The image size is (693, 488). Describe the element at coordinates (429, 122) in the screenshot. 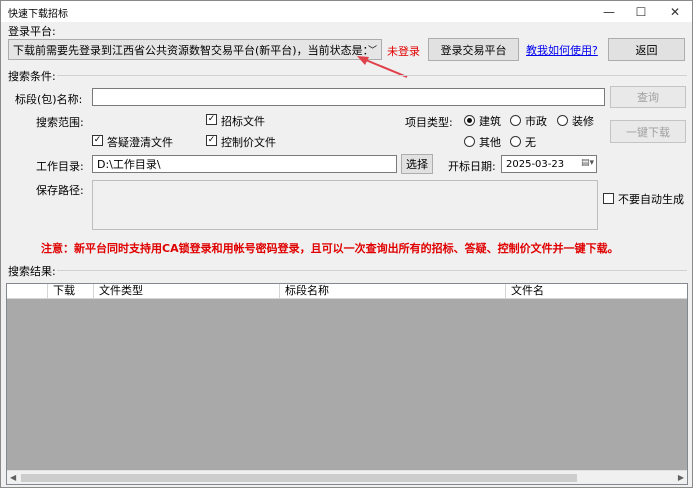

I see `type-label: 项目类型:` at that location.